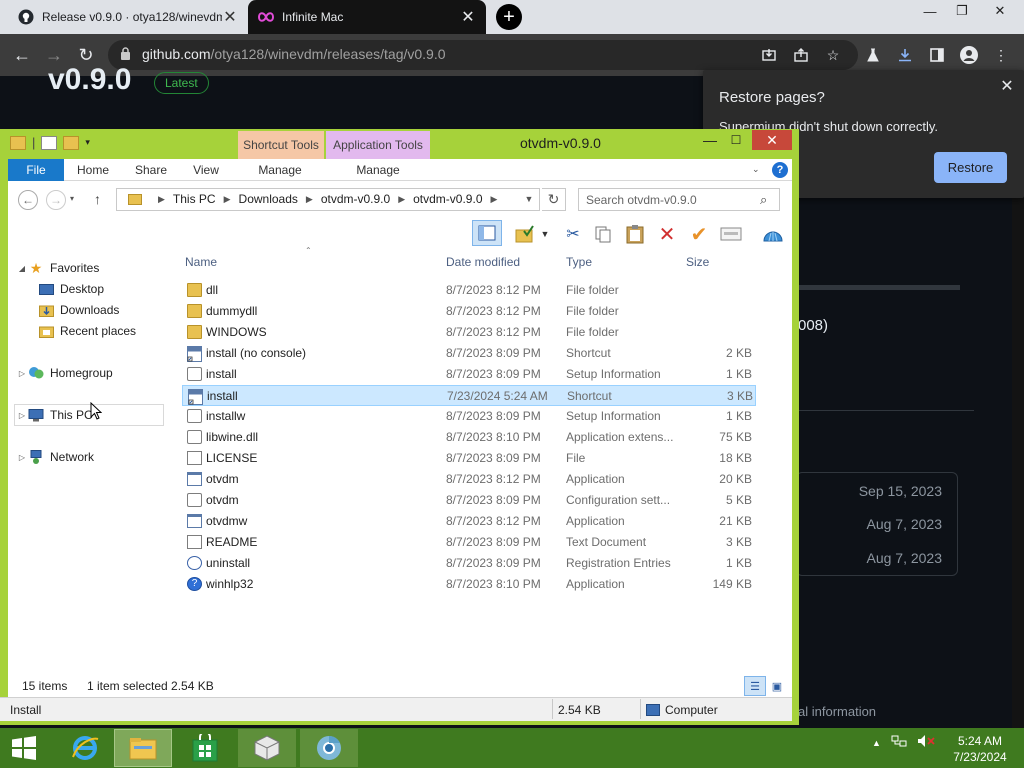  Describe the element at coordinates (769, 55) in the screenshot. I see `install-app-icon` at that location.